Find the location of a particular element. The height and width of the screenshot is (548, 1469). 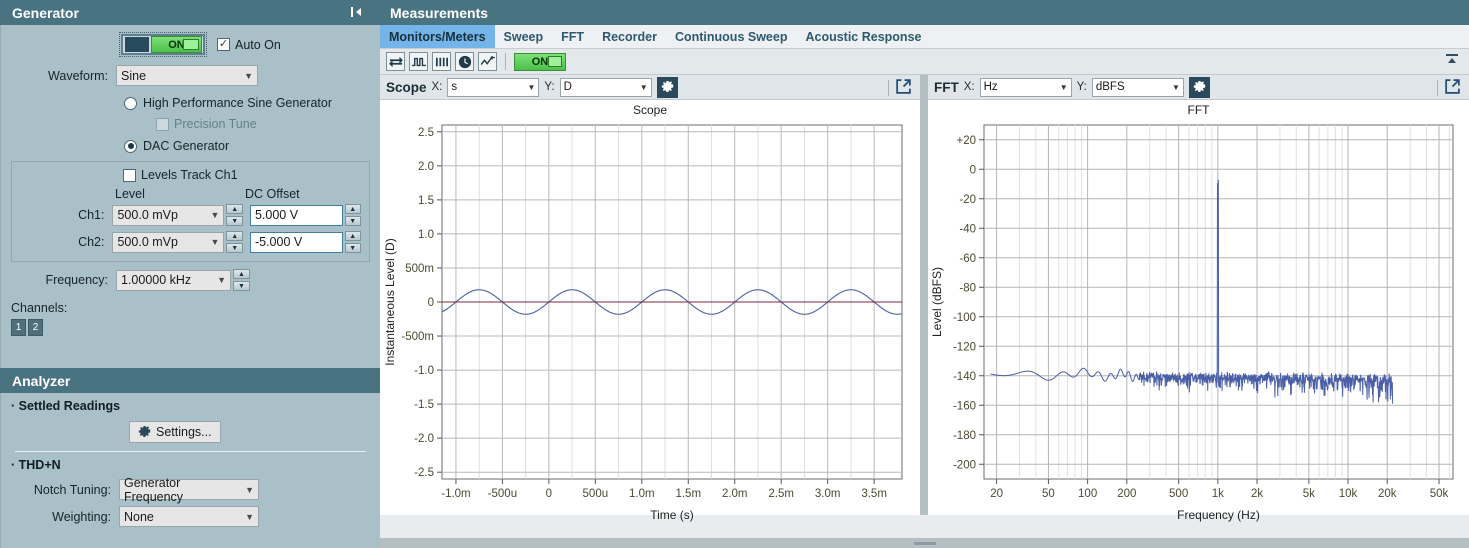

popout-divider is located at coordinates (1437, 88).